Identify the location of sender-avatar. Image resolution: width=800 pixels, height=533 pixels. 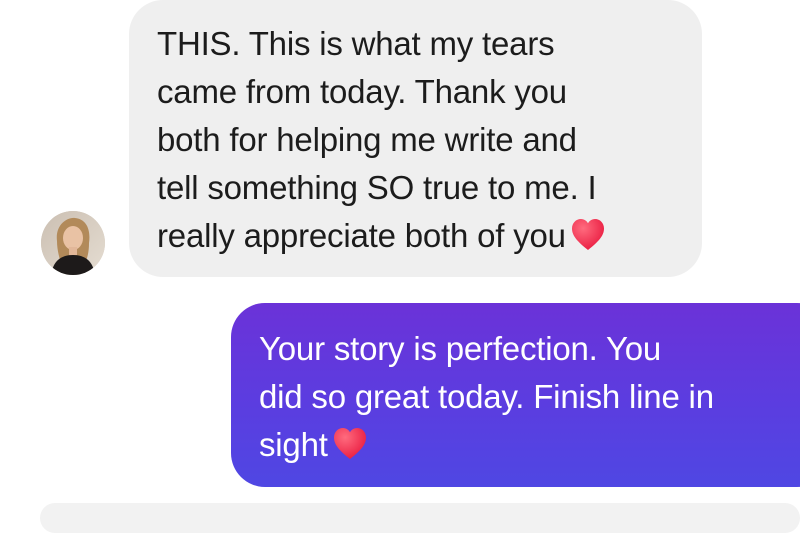
(73, 243).